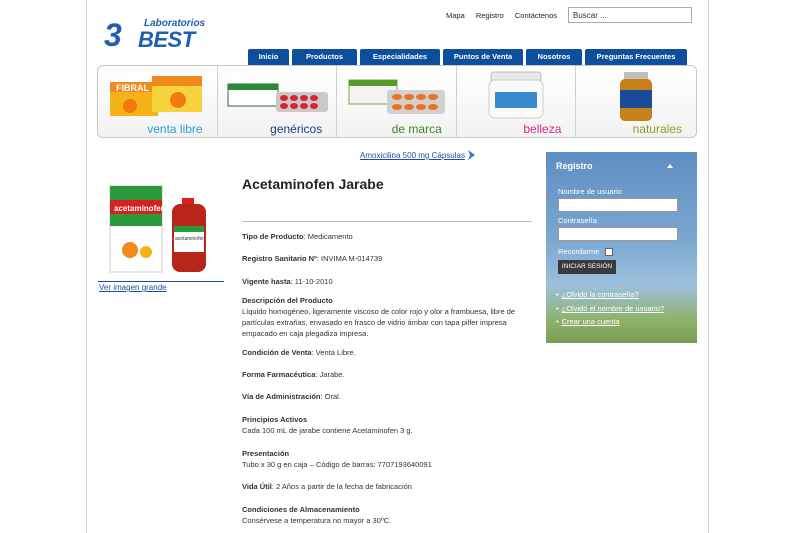 This screenshot has height=533, width=800. What do you see at coordinates (330, 374) in the screenshot?
I see `field-value: : Jarabe.` at bounding box center [330, 374].